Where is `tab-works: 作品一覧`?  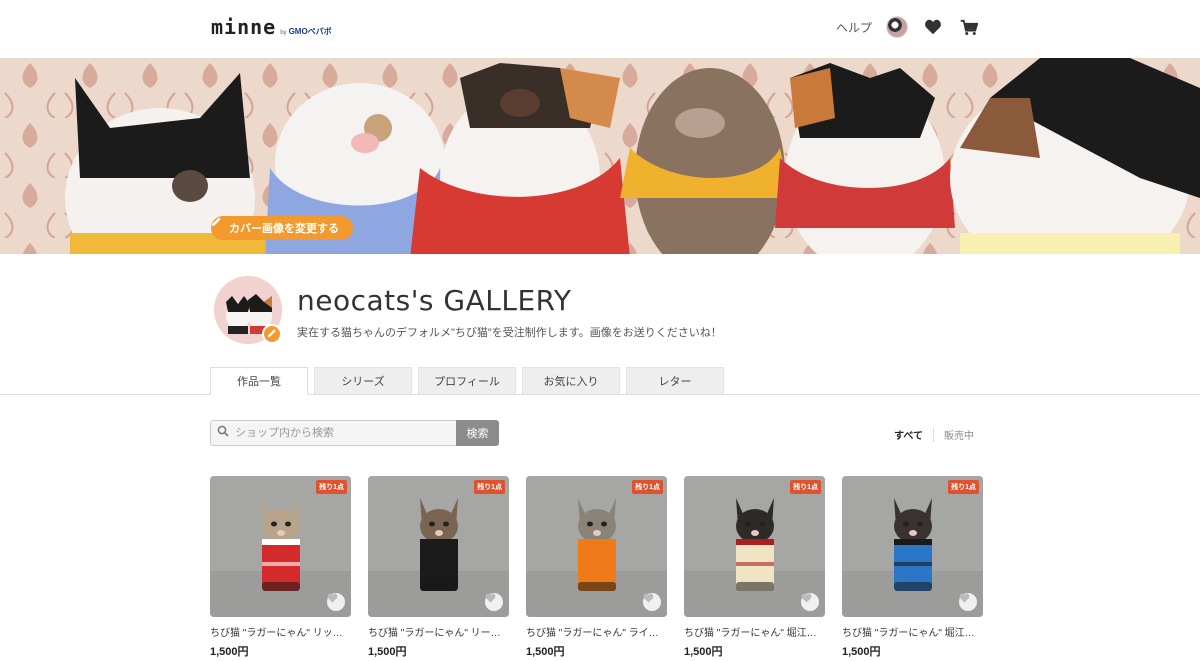
tab-works: 作品一覧 is located at coordinates (259, 381).